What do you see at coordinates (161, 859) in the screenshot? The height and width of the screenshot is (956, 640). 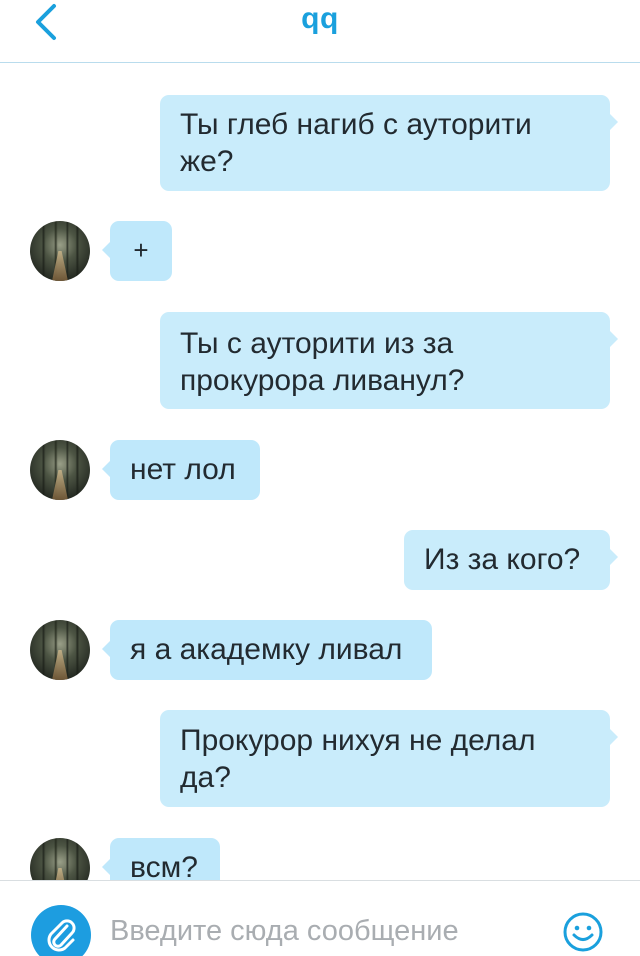 I see `incoming-message-bubble: всм?` at bounding box center [161, 859].